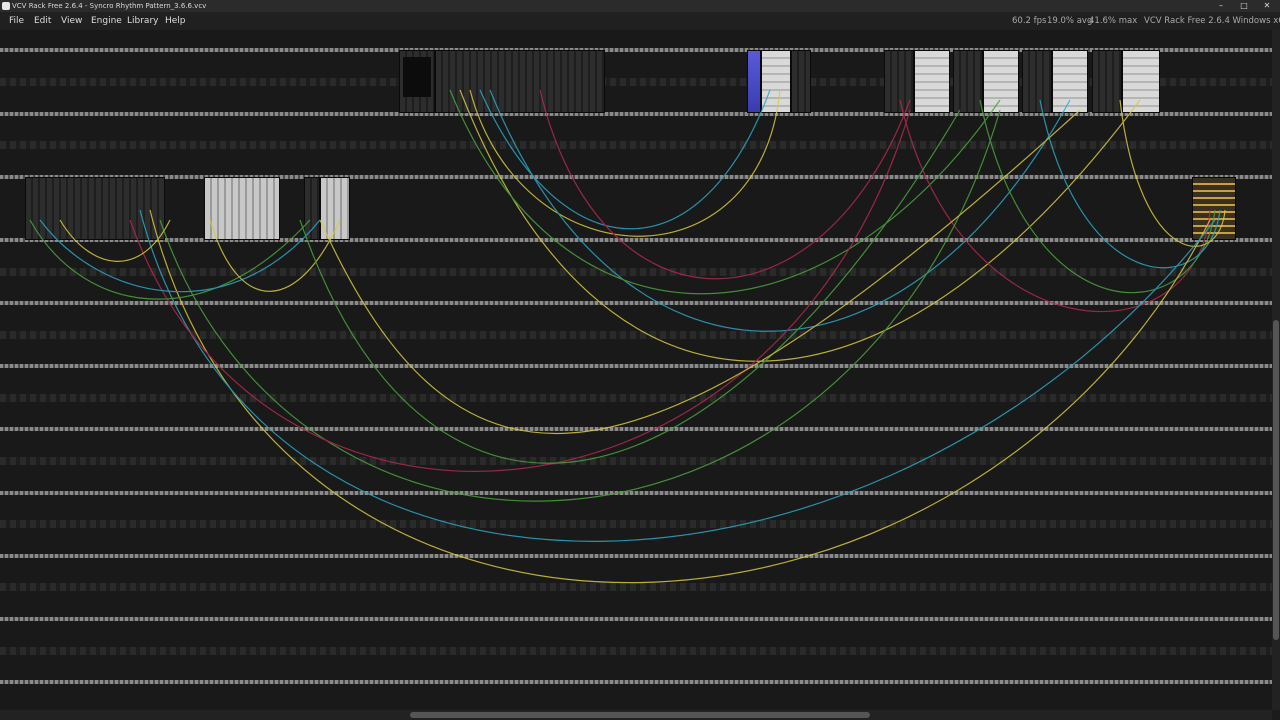 The image size is (1280, 720). What do you see at coordinates (95, 208) in the screenshot?
I see `clock-module` at bounding box center [95, 208].